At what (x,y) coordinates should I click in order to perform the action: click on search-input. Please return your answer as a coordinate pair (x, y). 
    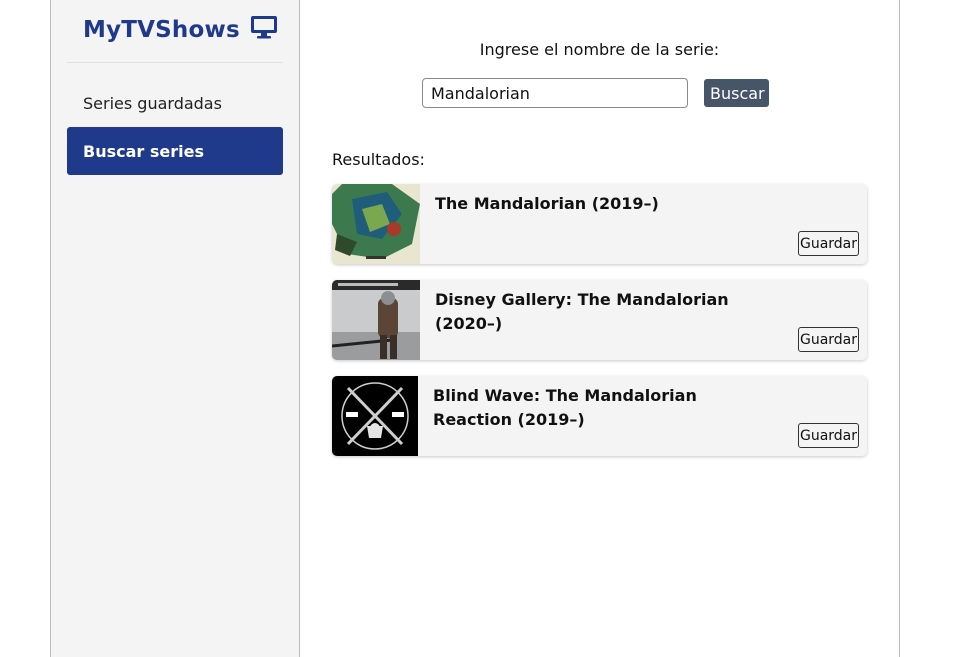
    Looking at the image, I should click on (555, 93).